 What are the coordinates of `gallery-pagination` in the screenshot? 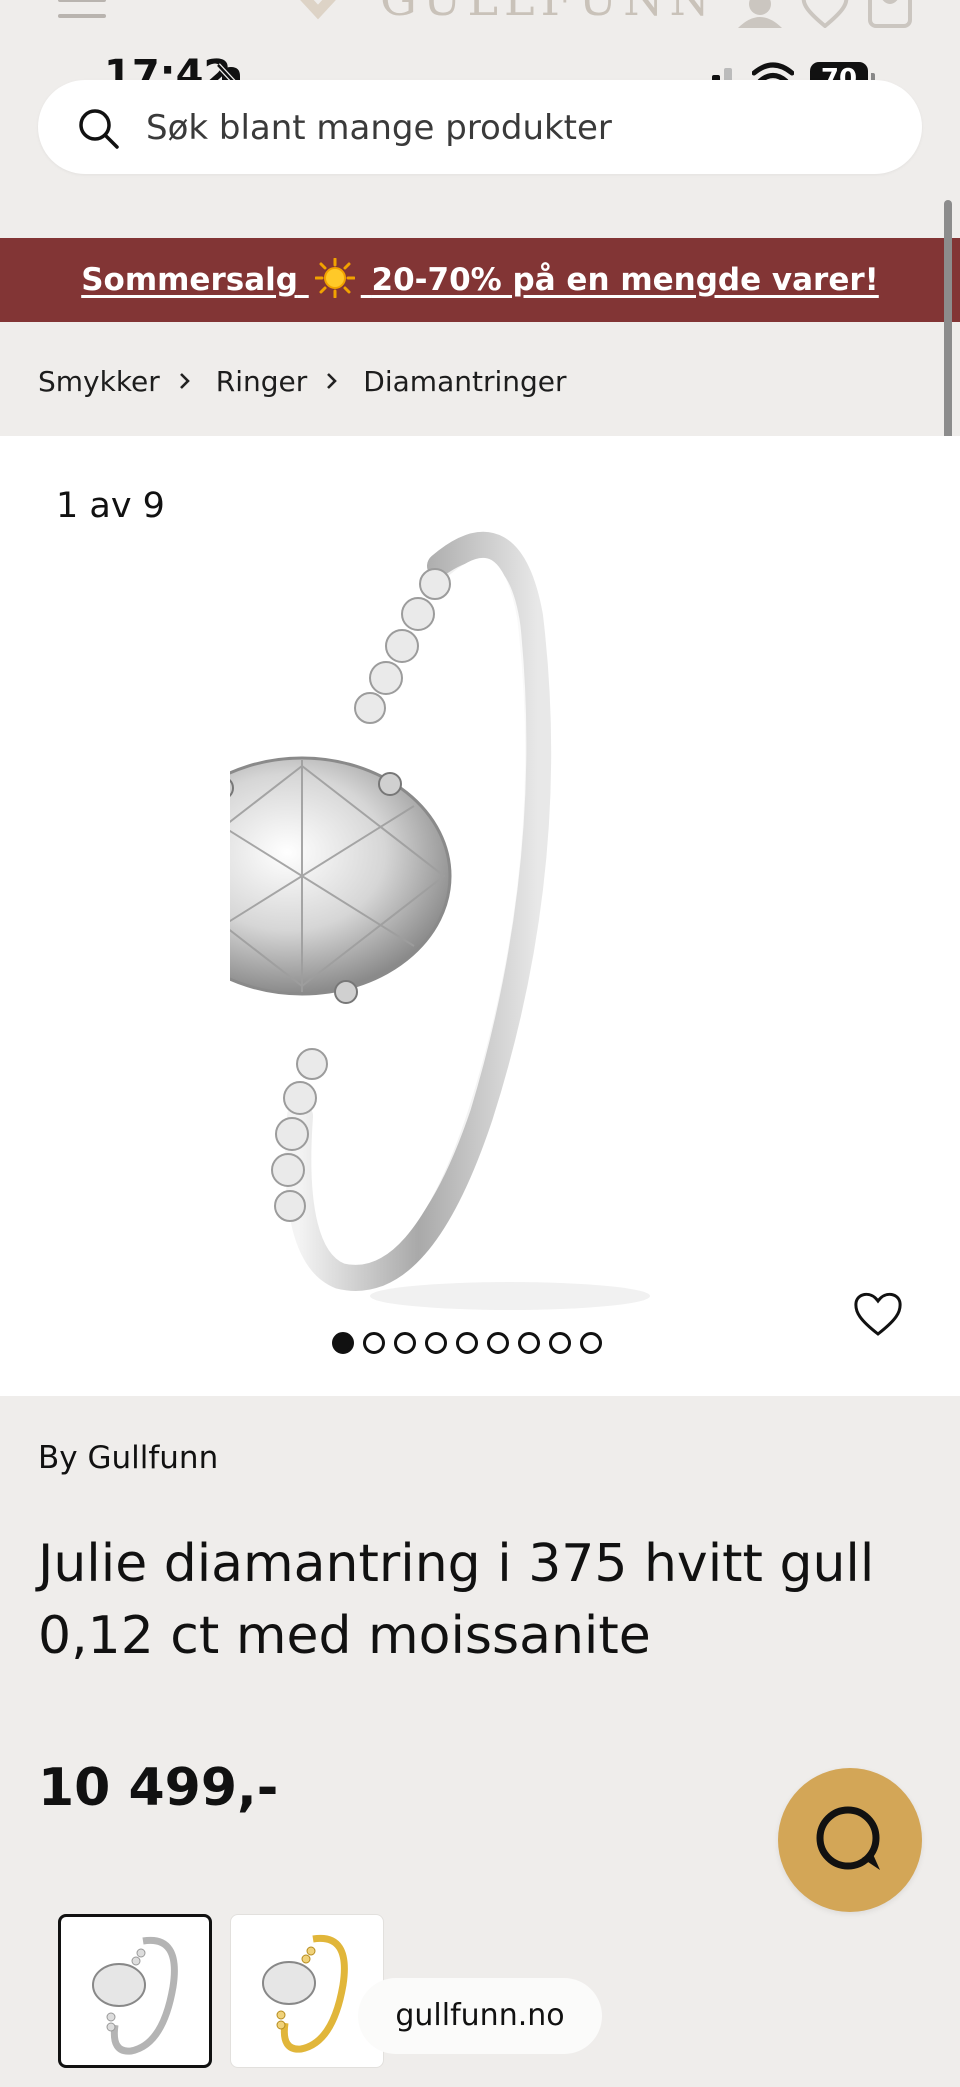 It's located at (471, 1346).